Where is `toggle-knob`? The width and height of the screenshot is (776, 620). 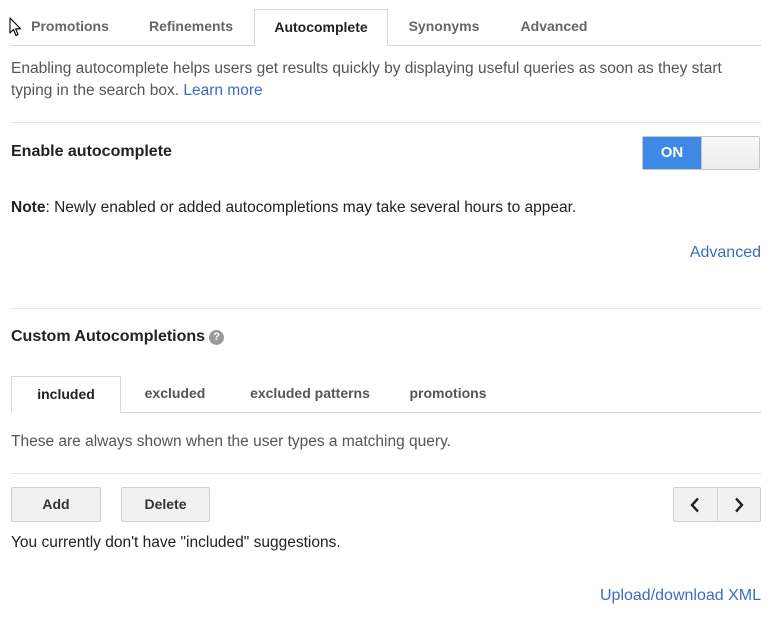
toggle-knob is located at coordinates (730, 153).